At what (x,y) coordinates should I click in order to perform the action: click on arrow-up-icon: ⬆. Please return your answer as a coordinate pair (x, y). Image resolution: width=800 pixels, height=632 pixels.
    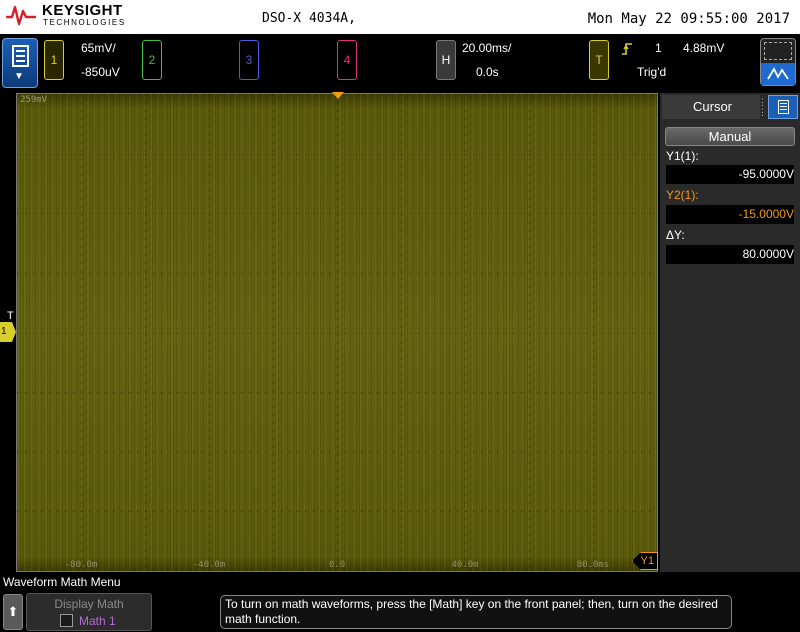
    Looking at the image, I should click on (13, 611).